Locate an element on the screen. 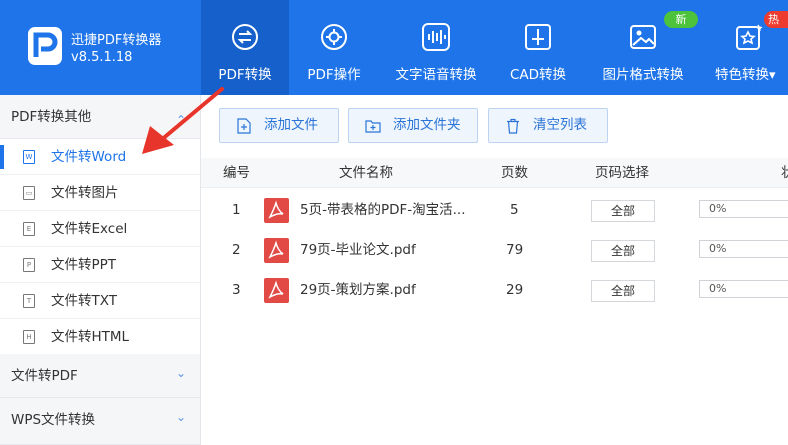  button-label: 清空列表 is located at coordinates (560, 125).